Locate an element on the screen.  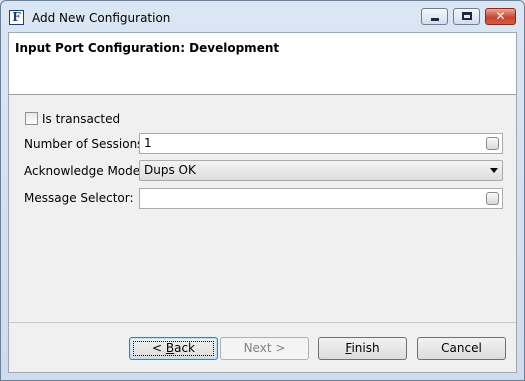
maximize-icon is located at coordinates (467, 16).